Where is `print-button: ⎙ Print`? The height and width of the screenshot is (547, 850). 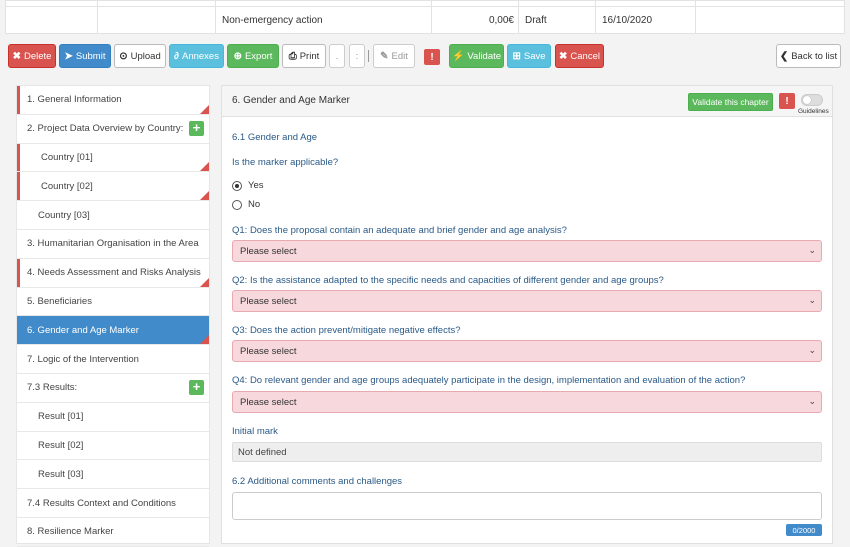 print-button: ⎙ Print is located at coordinates (304, 56).